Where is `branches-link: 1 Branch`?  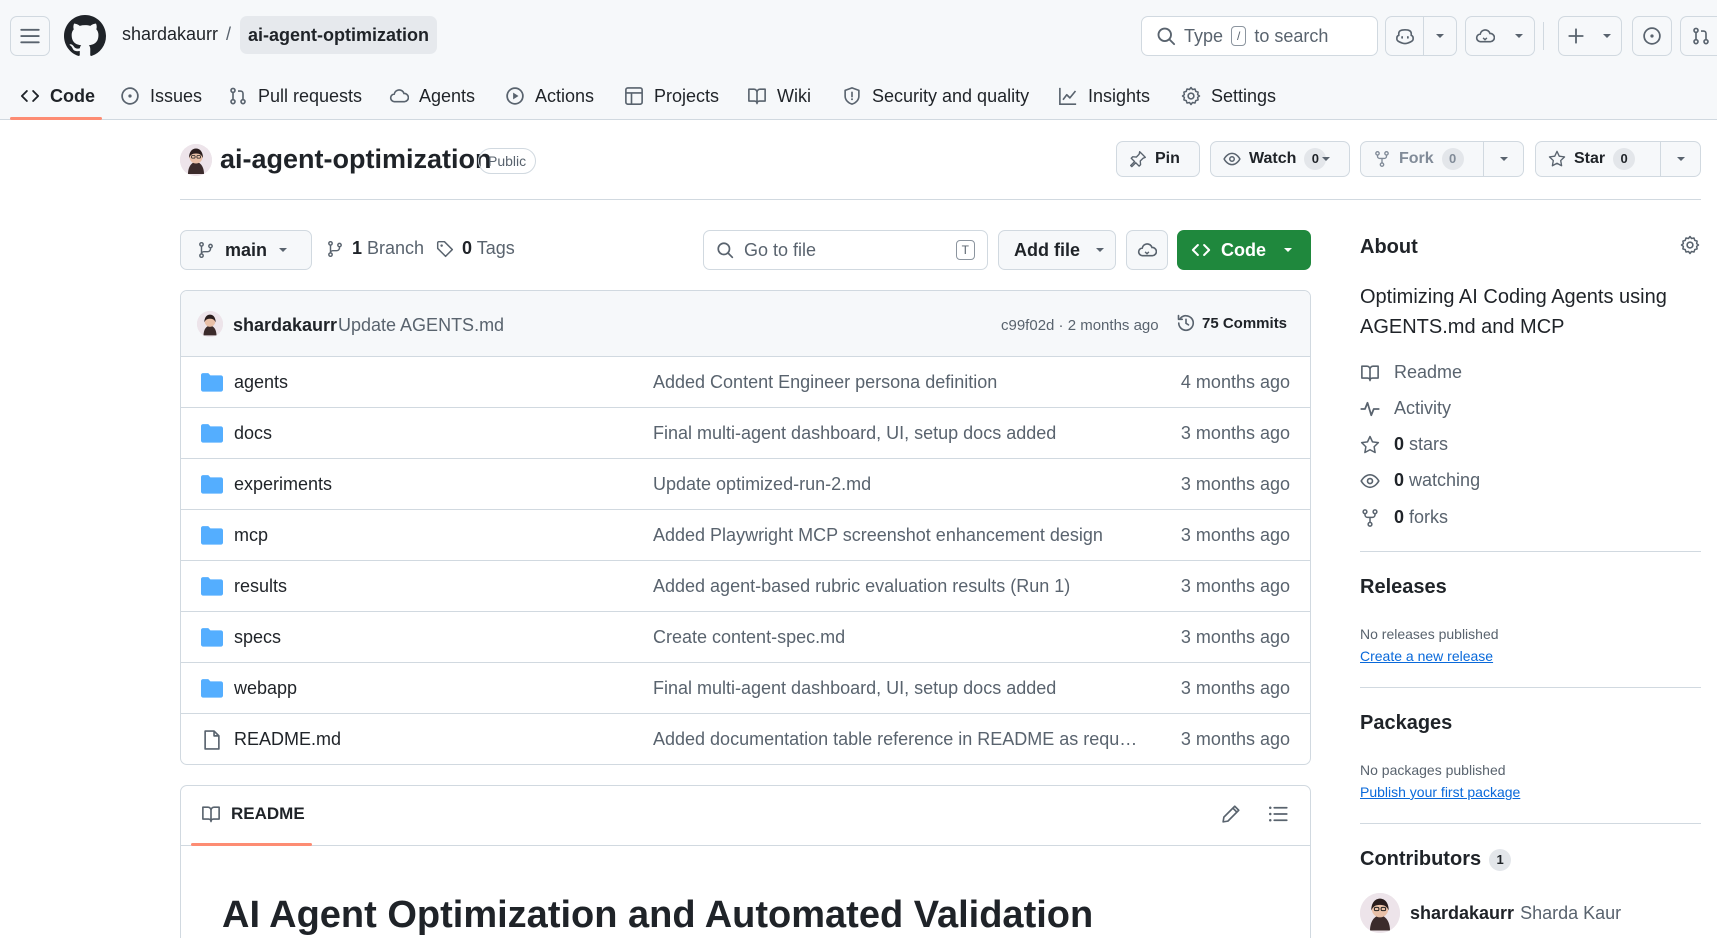 branches-link: 1 Branch is located at coordinates (375, 248).